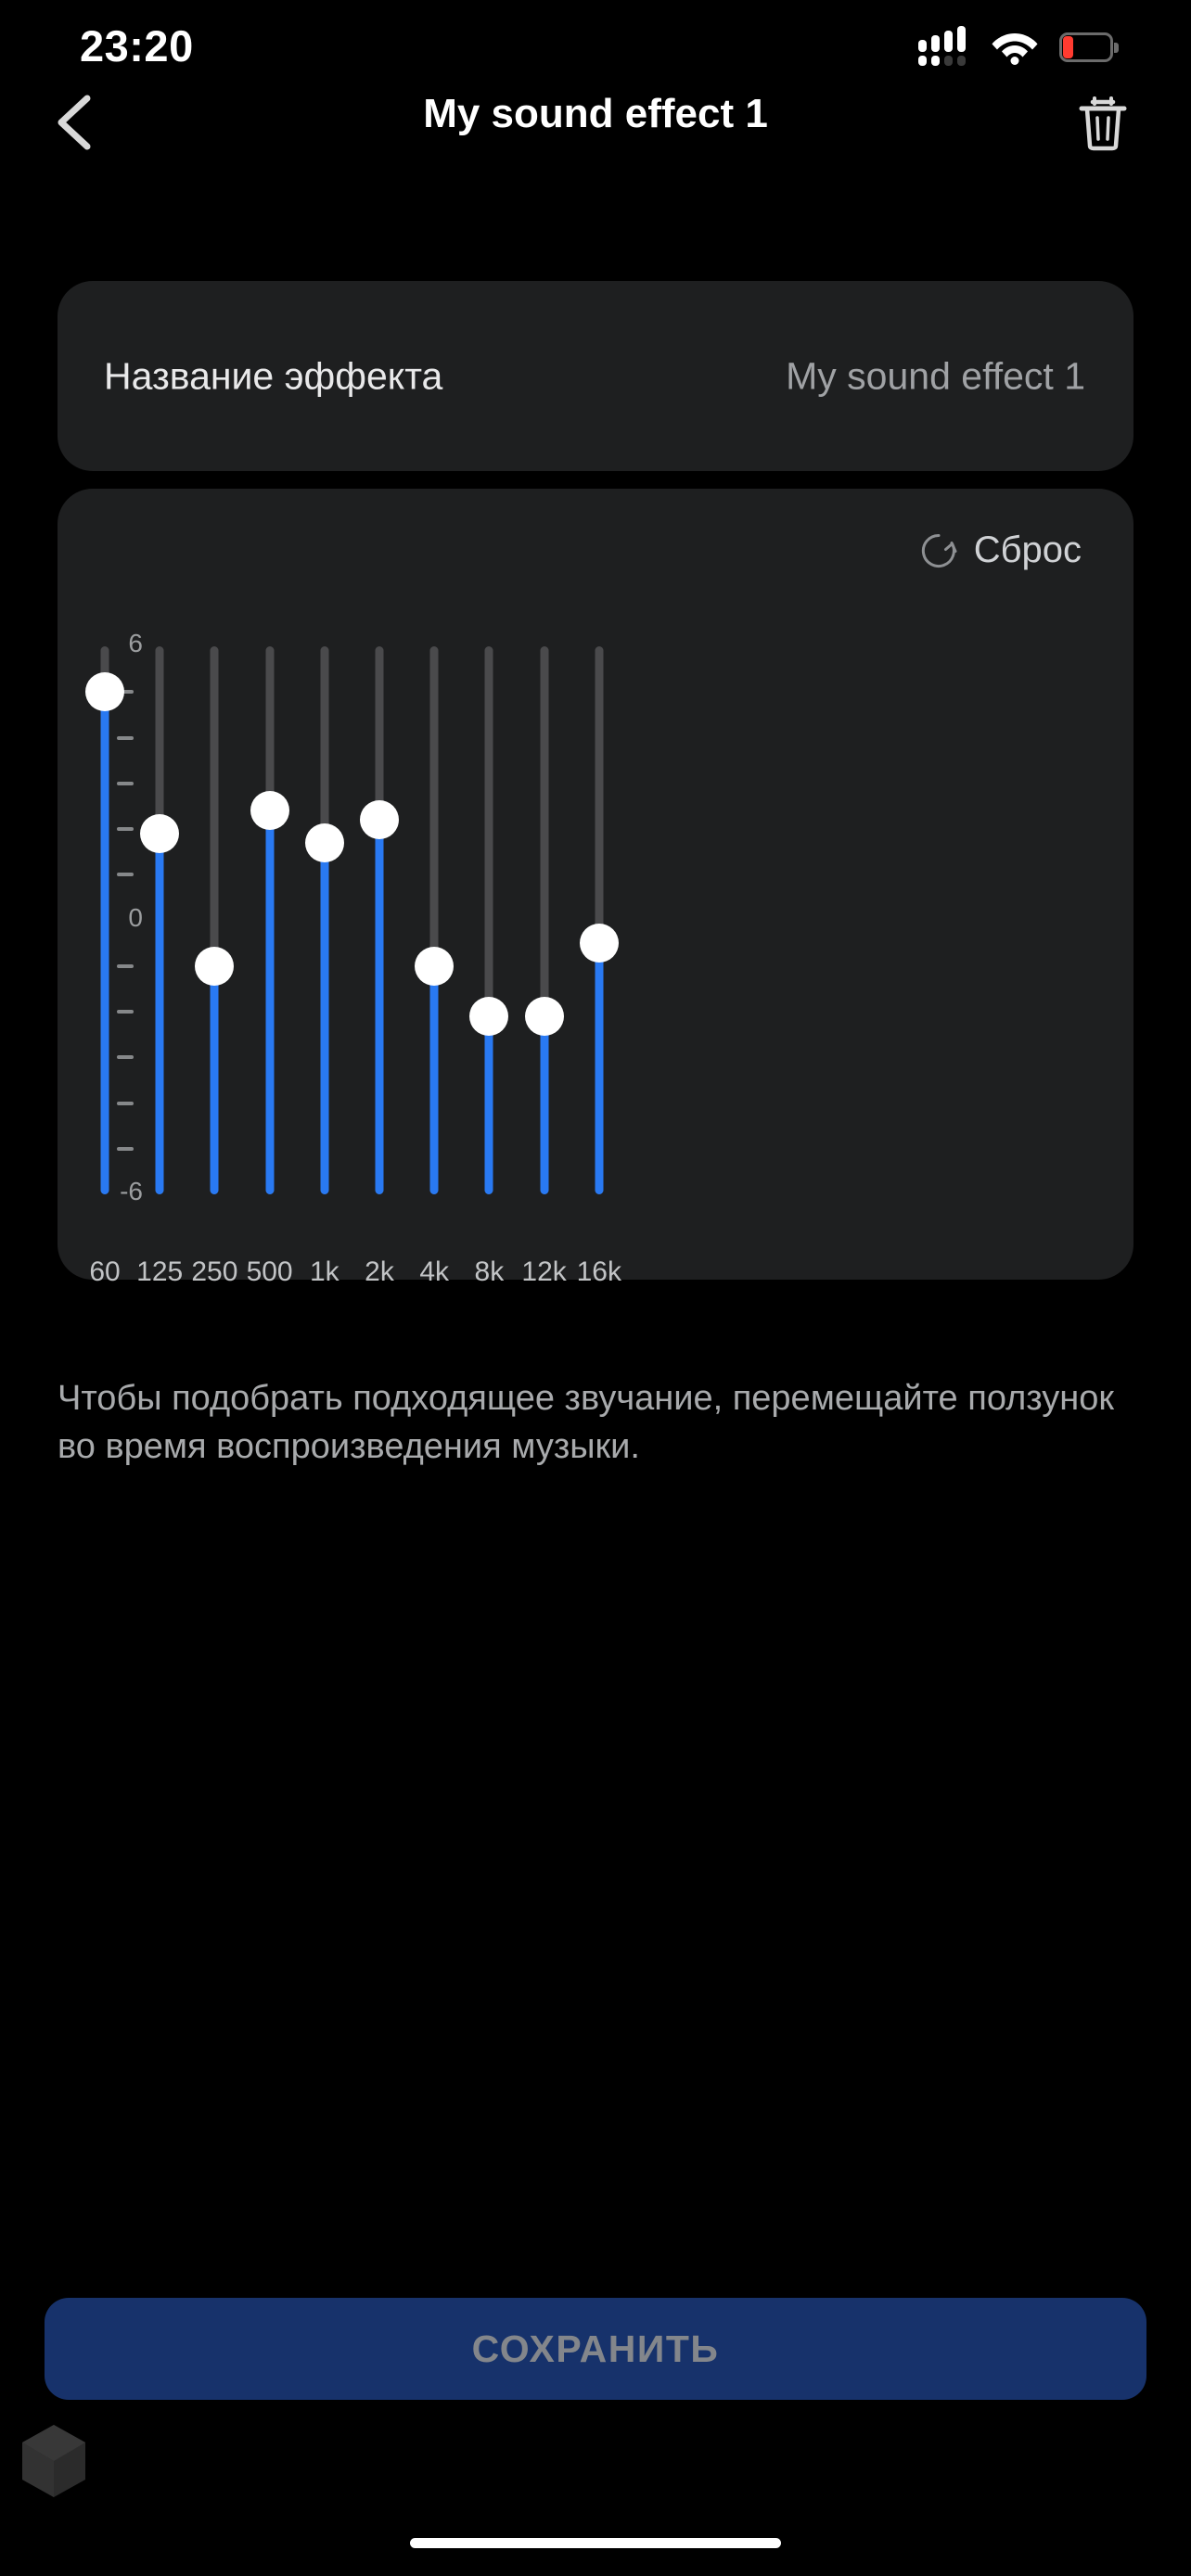 This screenshot has width=1191, height=2576. I want to click on save-button-label: СОХРАНИТЬ, so click(595, 2348).